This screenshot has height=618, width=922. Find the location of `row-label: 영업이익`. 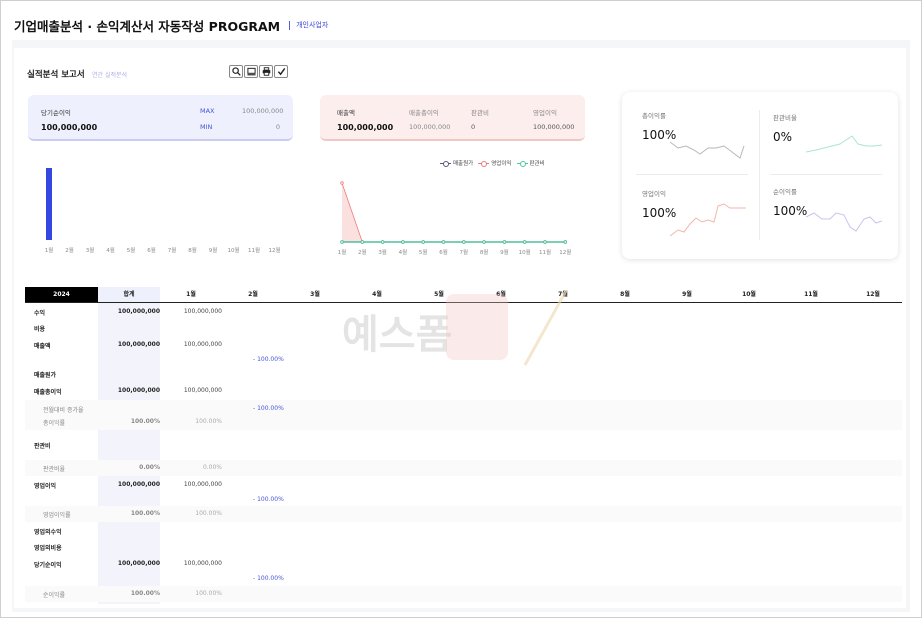

row-label: 영업이익 is located at coordinates (45, 486).